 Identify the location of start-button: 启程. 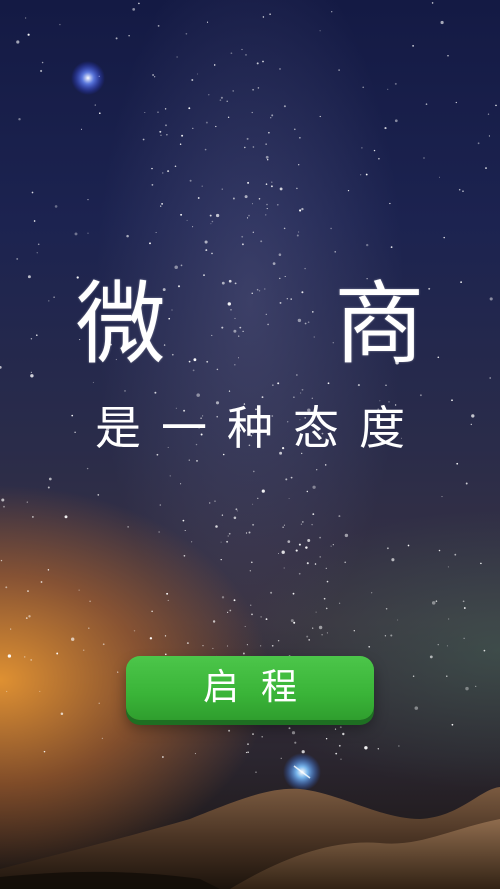
(250, 688).